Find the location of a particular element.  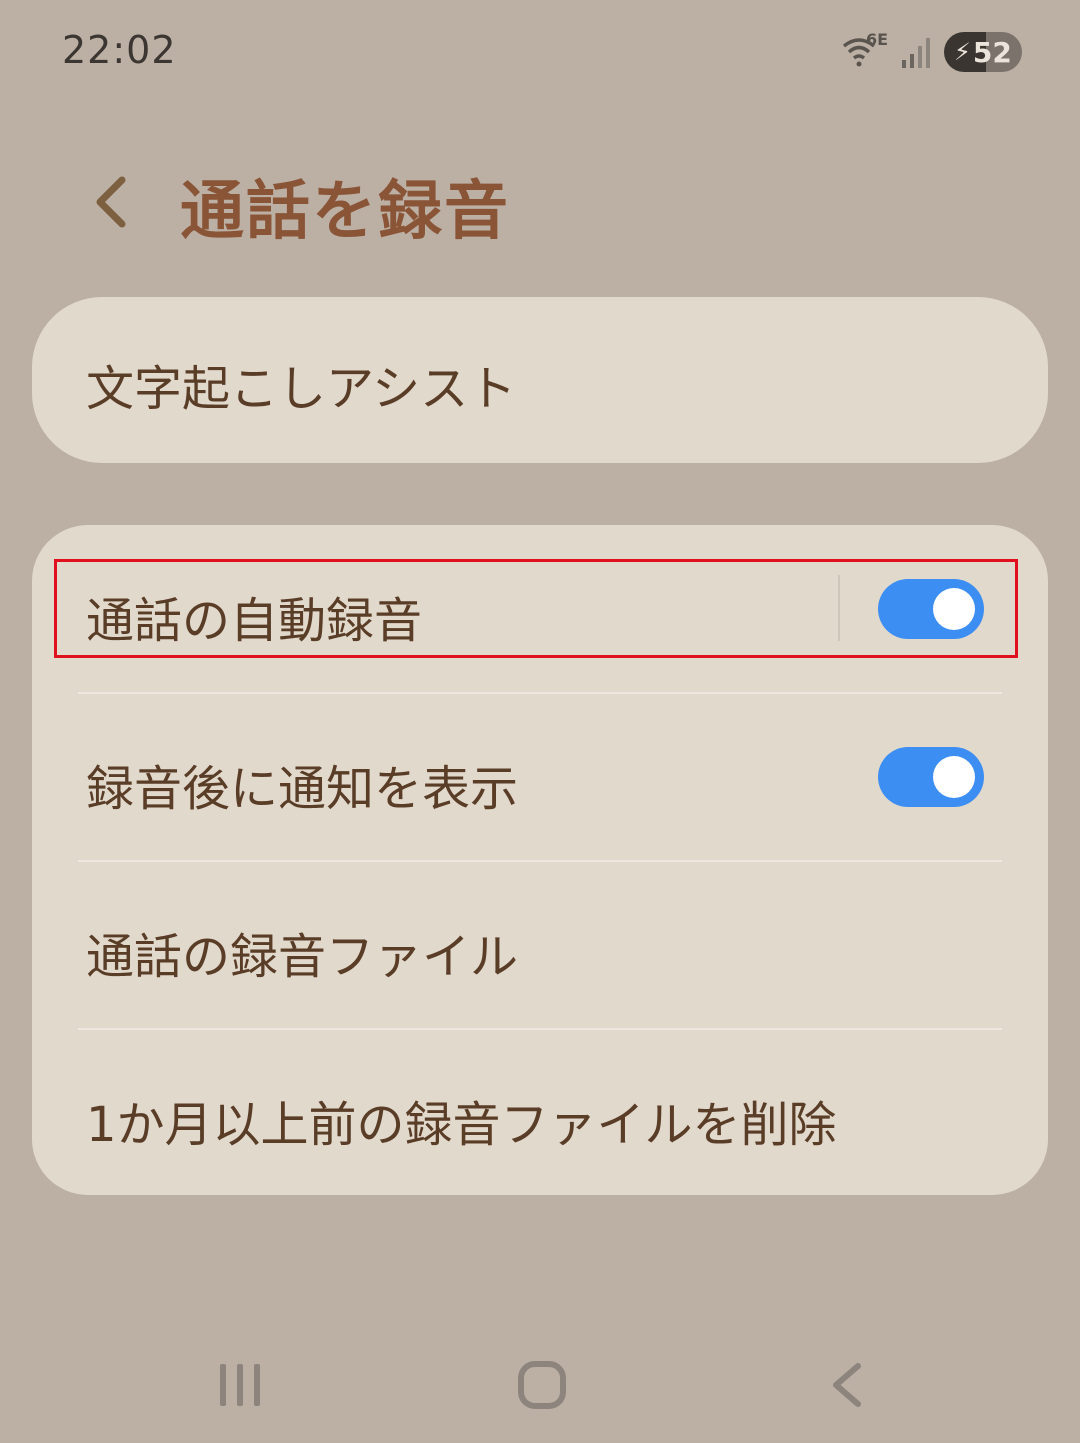

wifi-standard-tag: 6E is located at coordinates (877, 39).